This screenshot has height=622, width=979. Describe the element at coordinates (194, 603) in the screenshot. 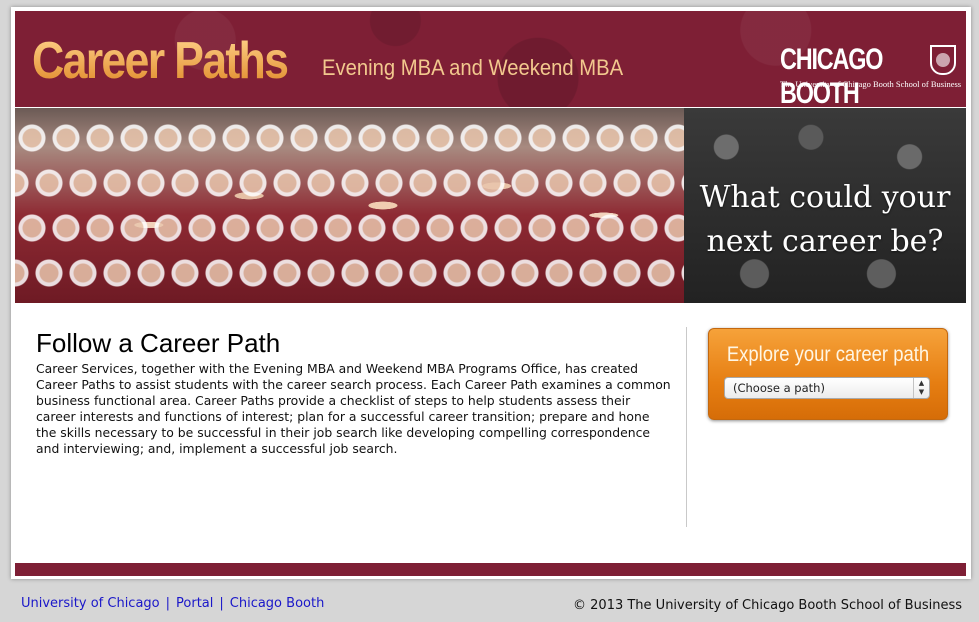

I see `link-portal: Portal` at that location.